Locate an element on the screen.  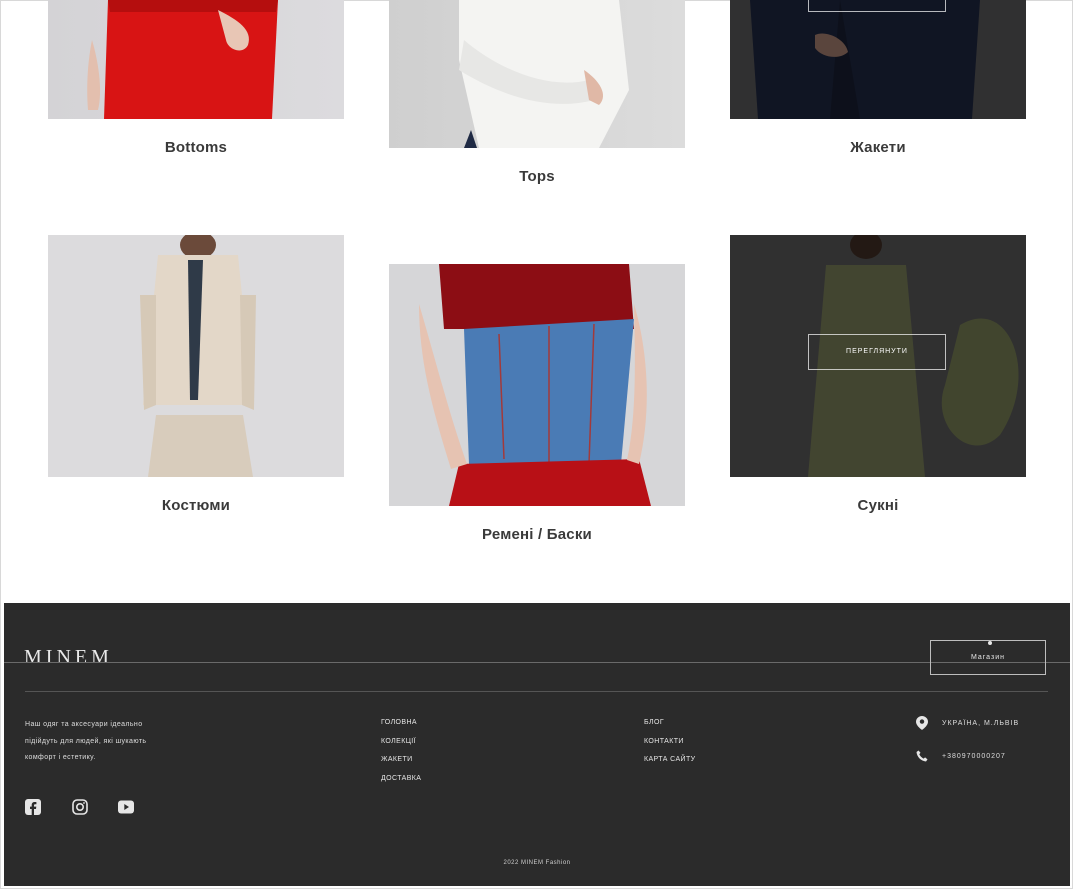
footer-link-home: Головна is located at coordinates (401, 723).